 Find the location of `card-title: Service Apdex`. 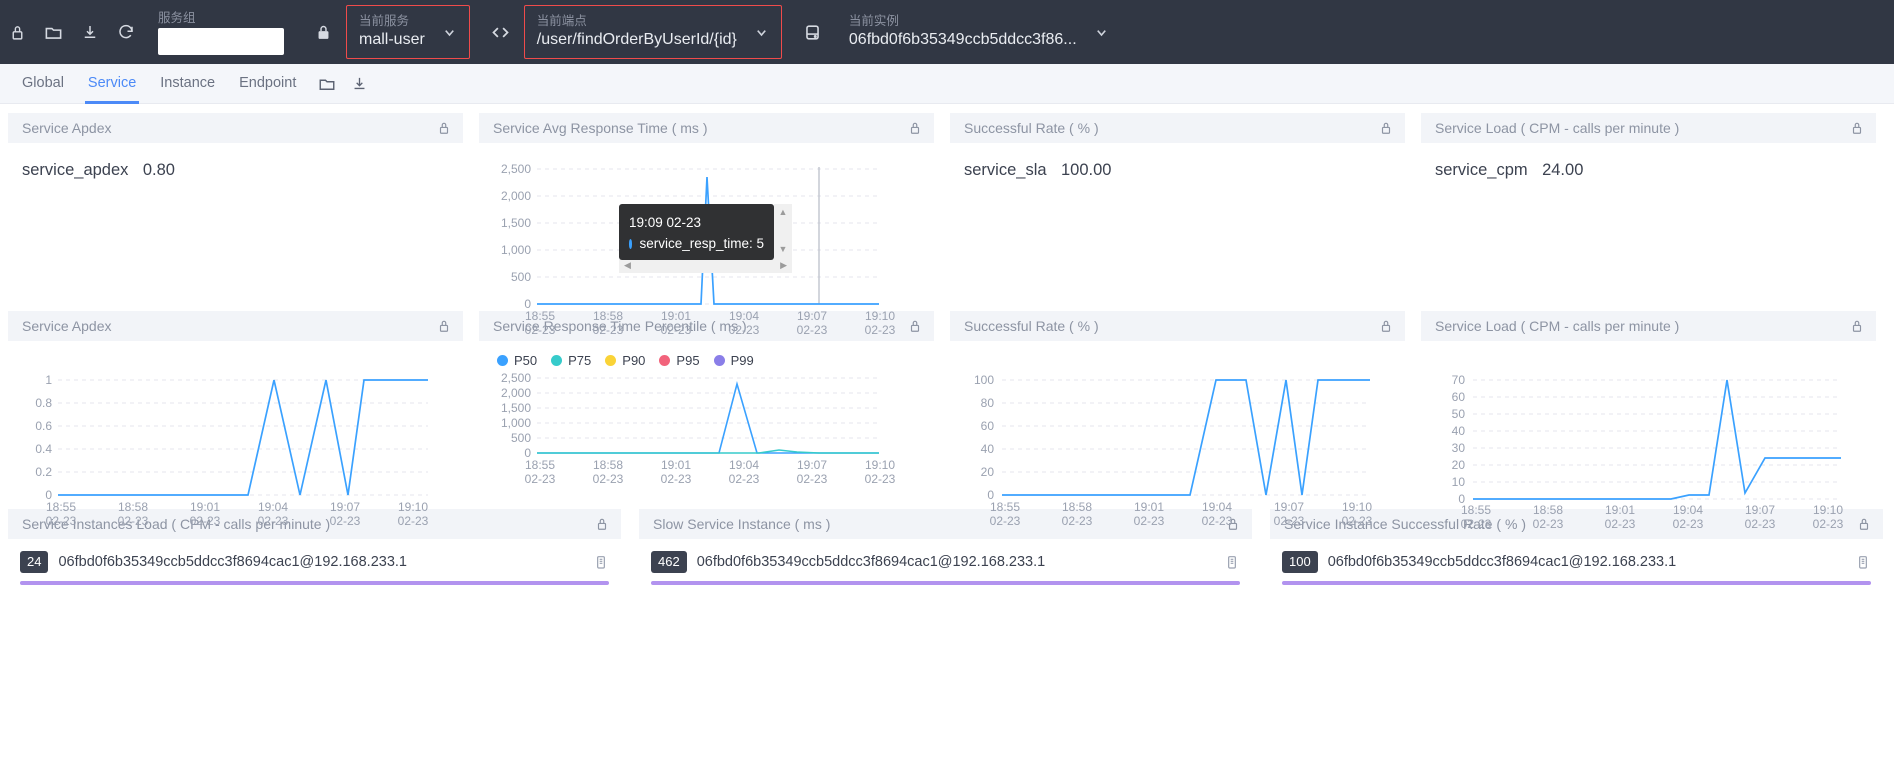

card-title: Service Apdex is located at coordinates (67, 326).